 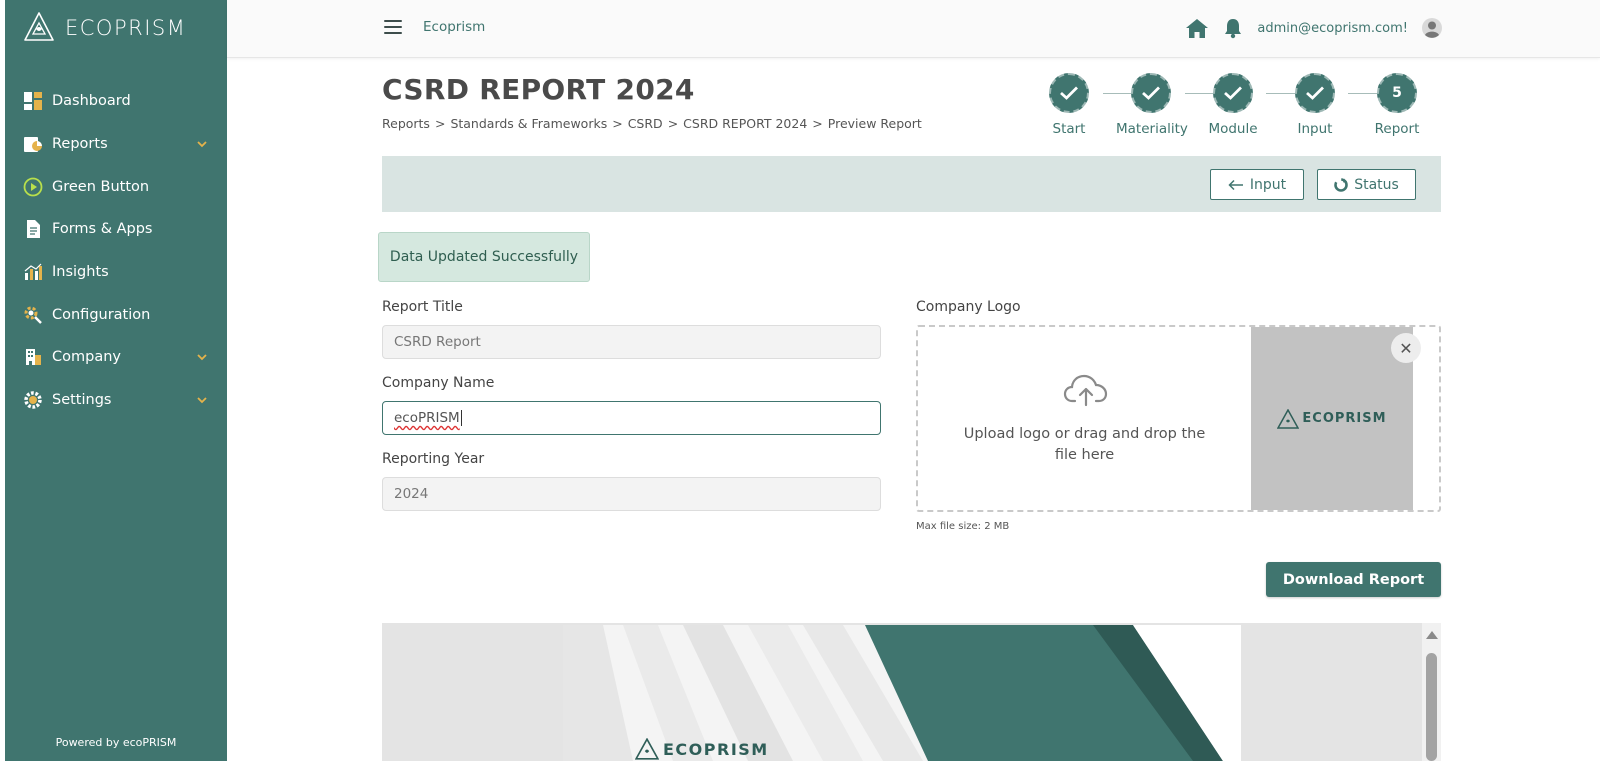 I want to click on breadcrumb-item: CSRD, so click(x=645, y=123).